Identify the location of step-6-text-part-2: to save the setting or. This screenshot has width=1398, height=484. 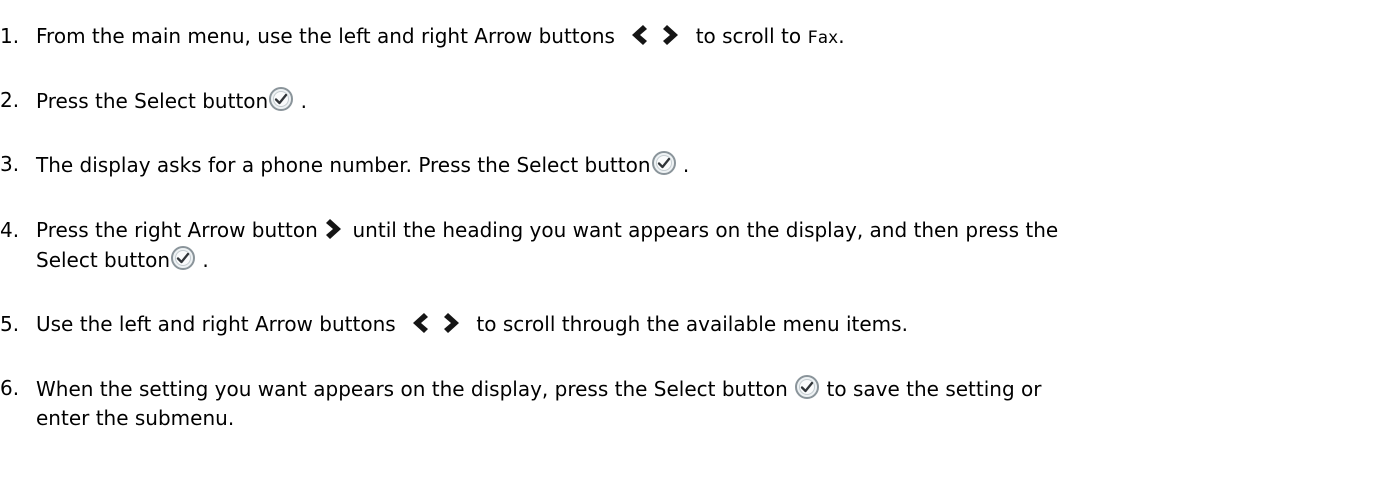
(934, 389).